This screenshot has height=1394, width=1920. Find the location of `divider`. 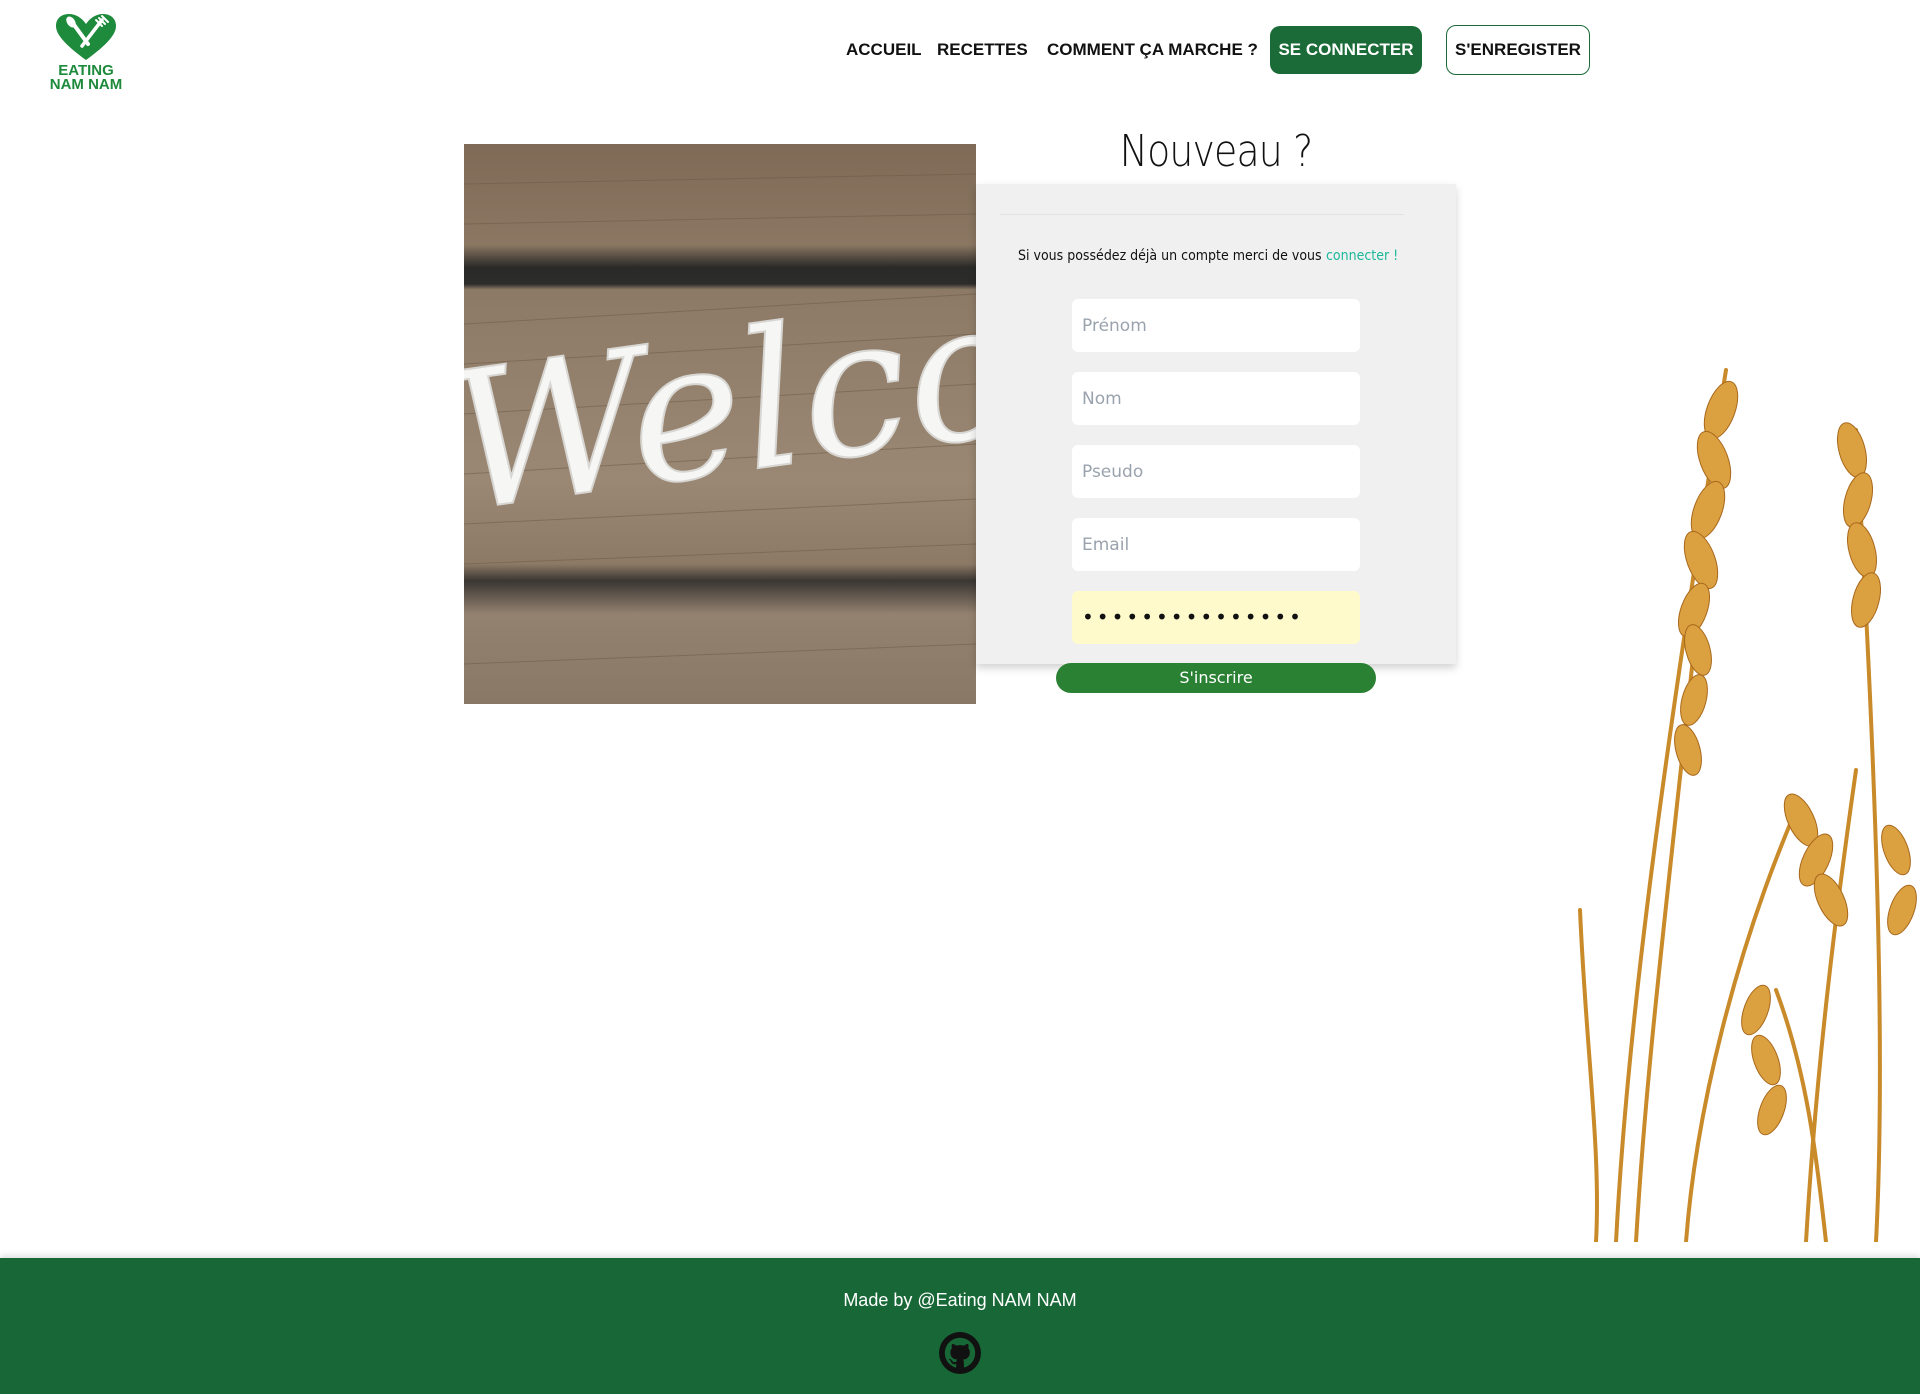

divider is located at coordinates (1202, 214).